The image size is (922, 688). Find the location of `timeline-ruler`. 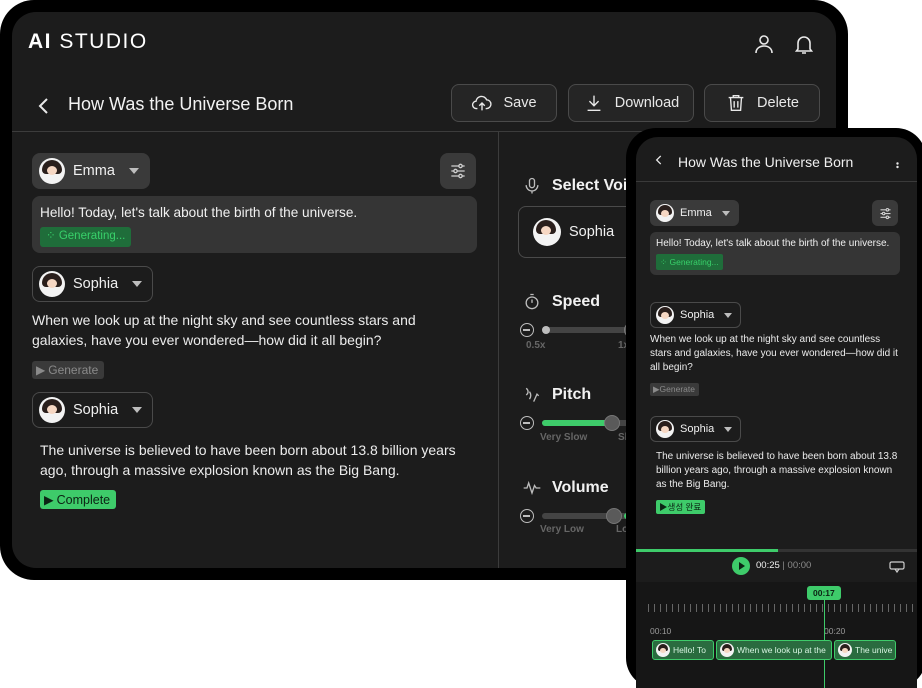

timeline-ruler is located at coordinates (782, 608).